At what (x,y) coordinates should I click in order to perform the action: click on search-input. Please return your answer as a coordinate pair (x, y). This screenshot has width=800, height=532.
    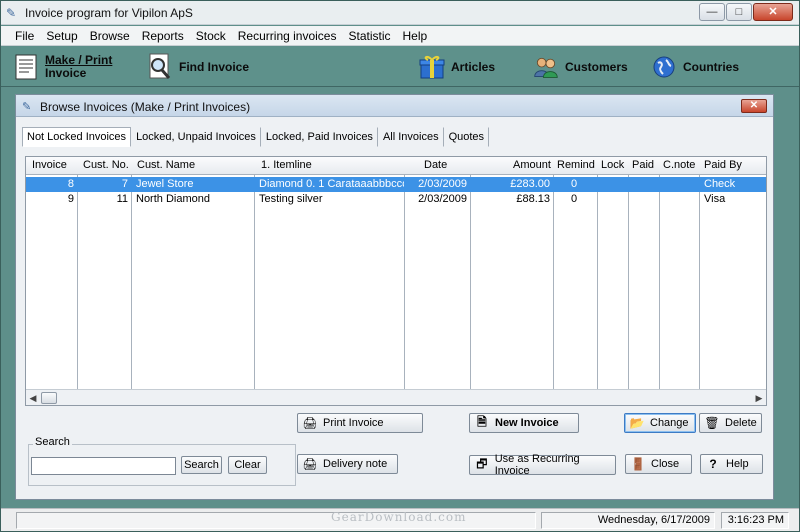
    Looking at the image, I should click on (103, 466).